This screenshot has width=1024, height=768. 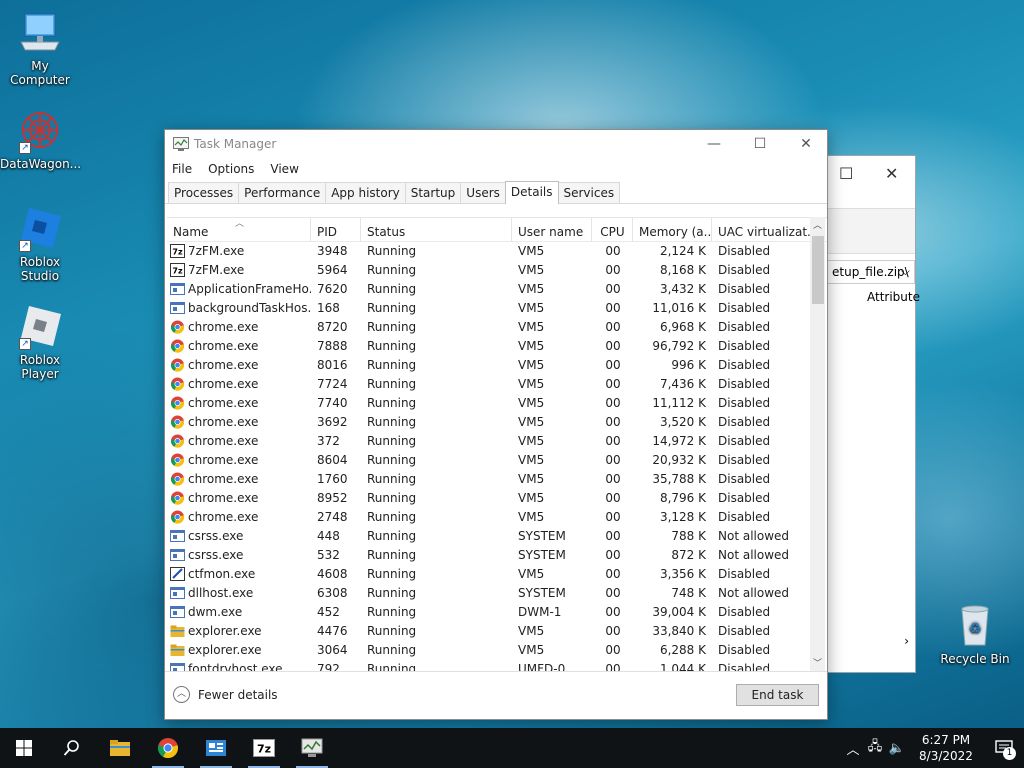 What do you see at coordinates (204, 192) in the screenshot?
I see `tab-processes: Processes` at bounding box center [204, 192].